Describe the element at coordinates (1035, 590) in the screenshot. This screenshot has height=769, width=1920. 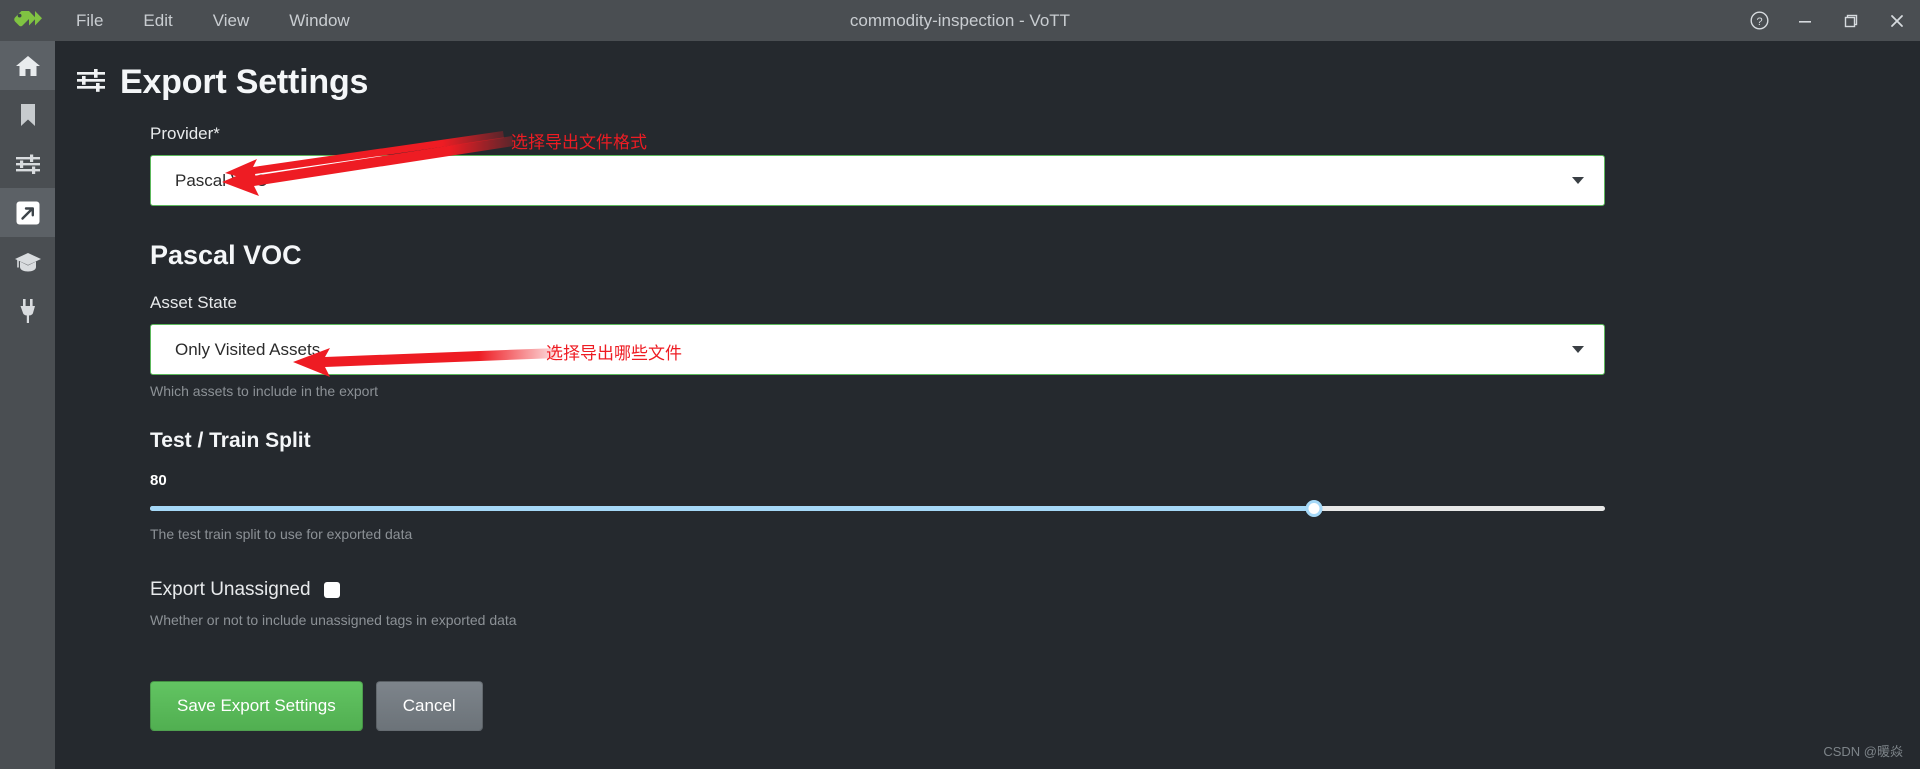
I see `export-unassigned-row: Export Unassigned` at that location.